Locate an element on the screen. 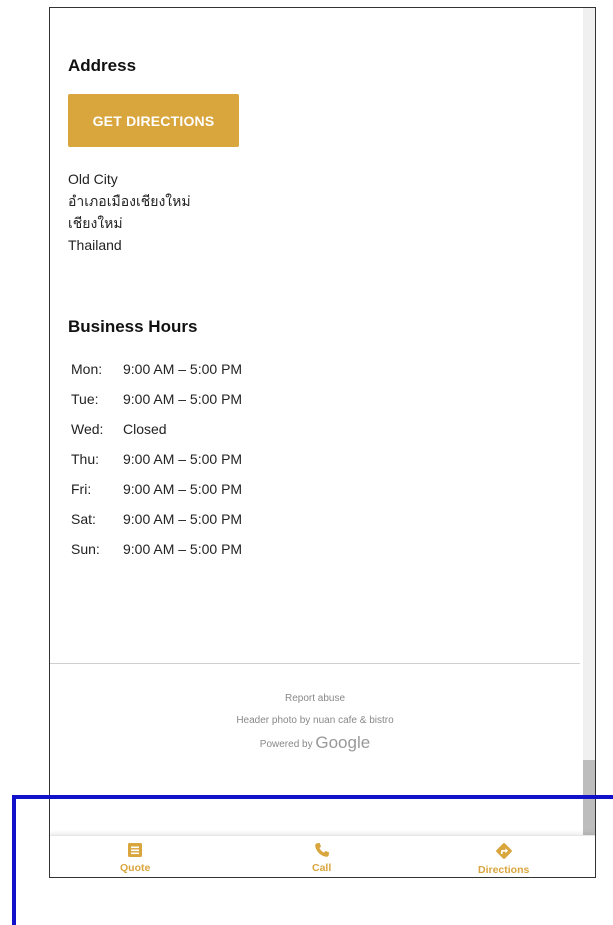 Image resolution: width=613 pixels, height=925 pixels. day-label: Mon: is located at coordinates (87, 369).